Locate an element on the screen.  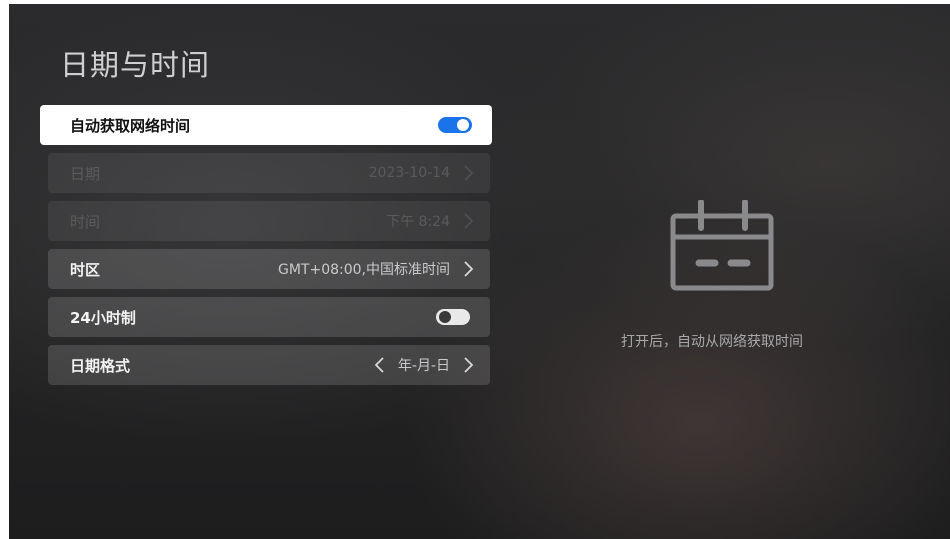
chevron-left-icon is located at coordinates (380, 365).